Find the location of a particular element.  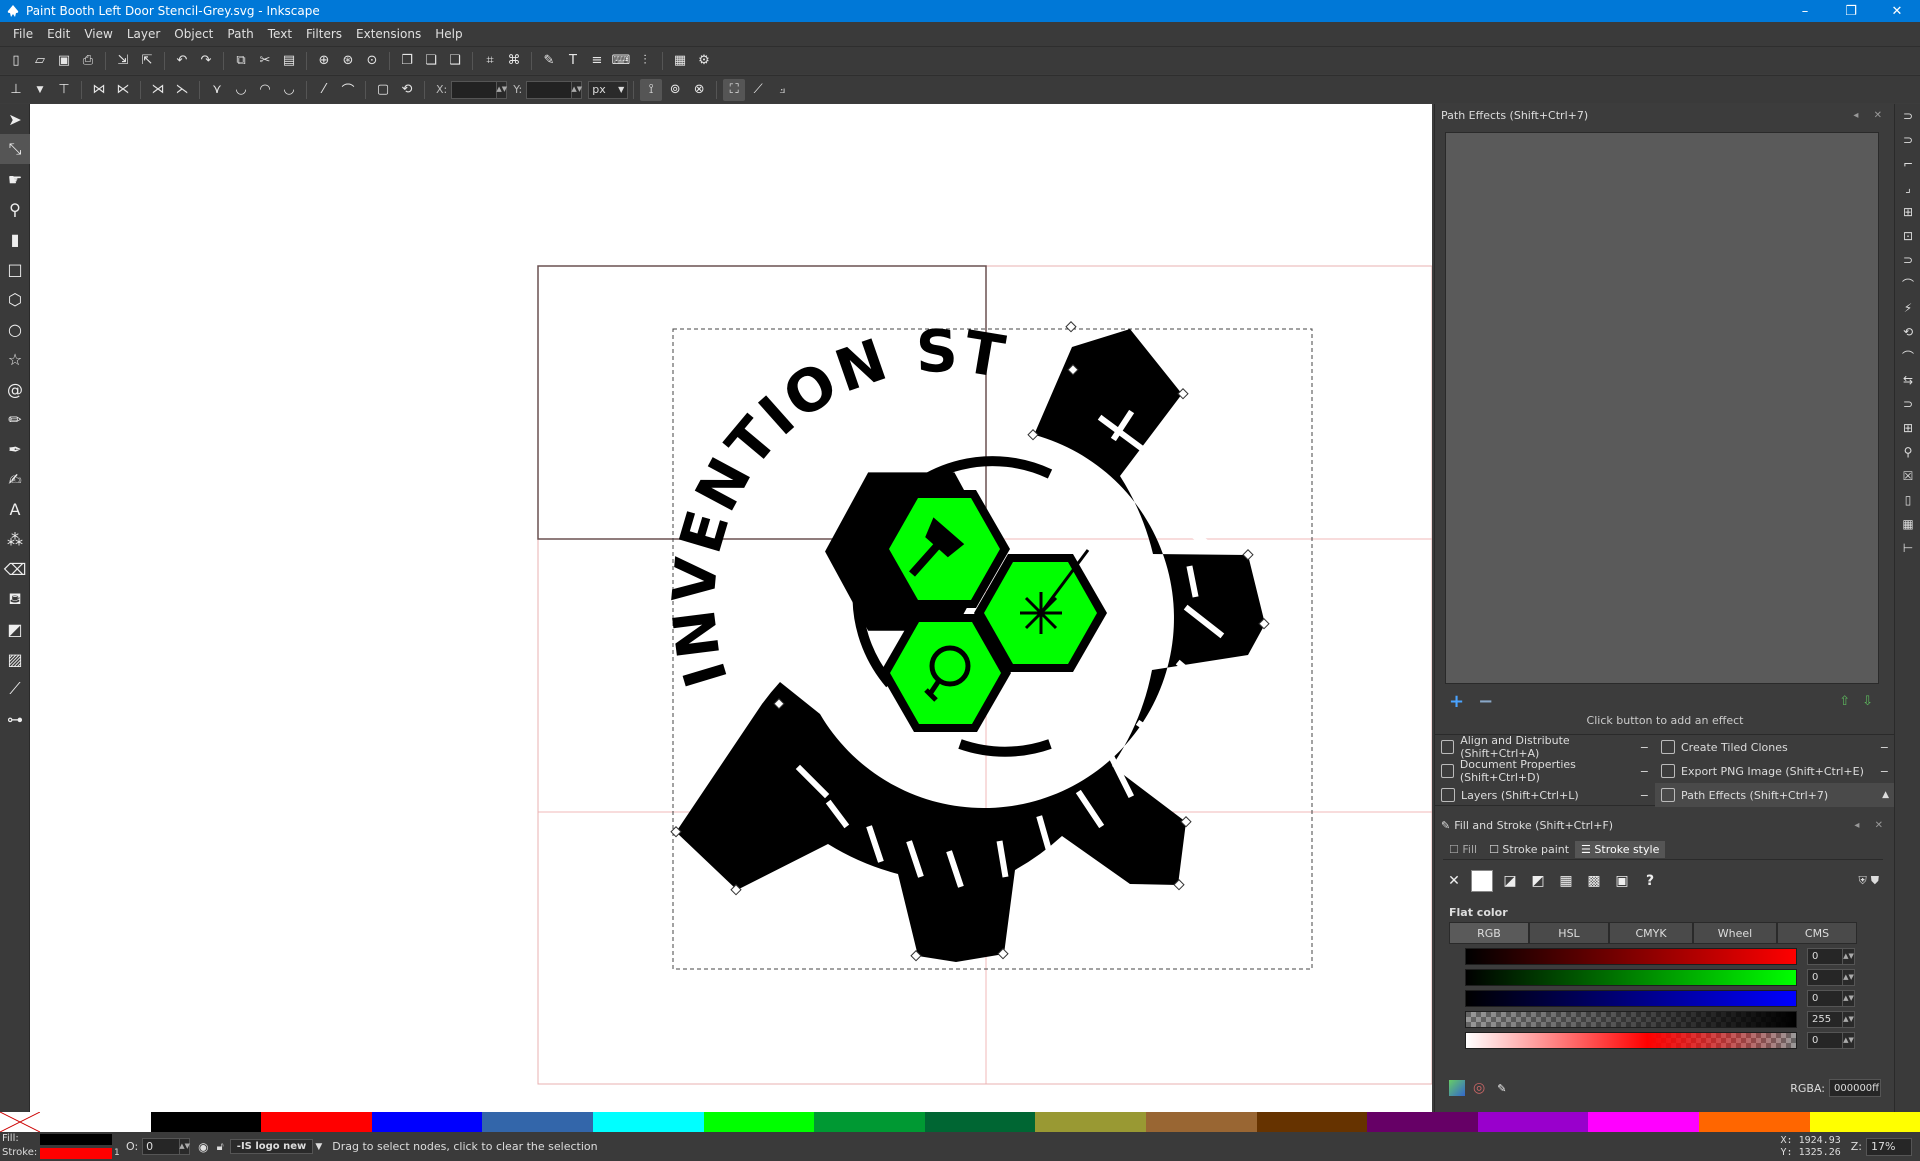

show-outline-icon: ⟓ is located at coordinates (782, 90).